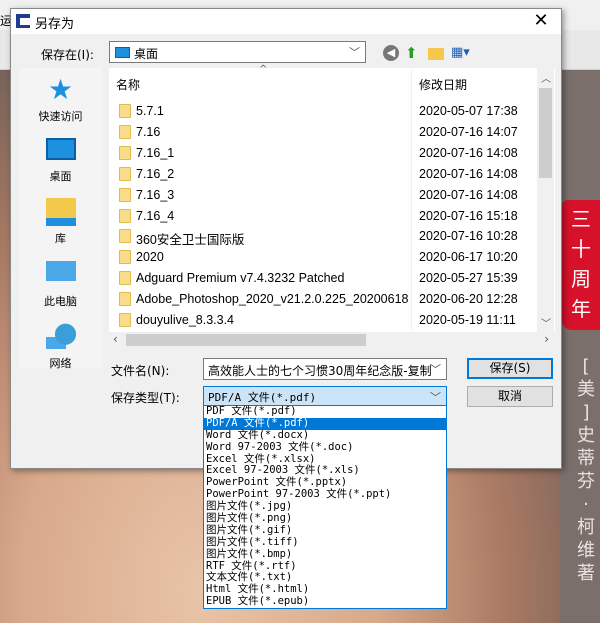  I want to click on filetype-option: Word 文件(*.docx), so click(325, 435).